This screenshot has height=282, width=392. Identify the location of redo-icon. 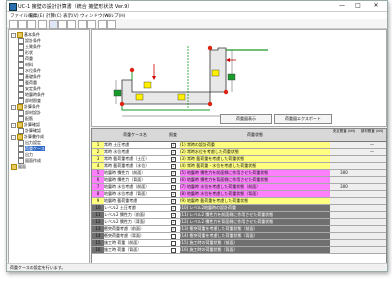
(91, 24).